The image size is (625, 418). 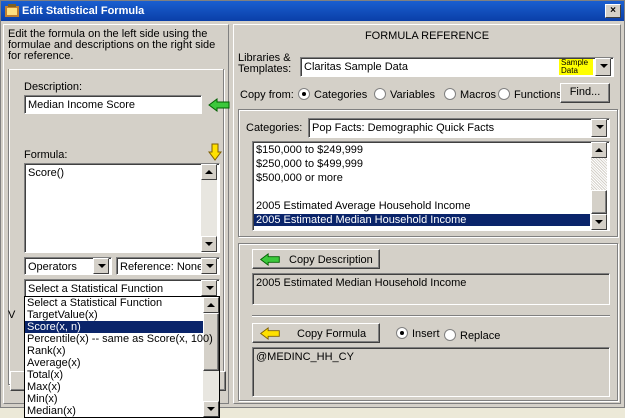 What do you see at coordinates (12, 10) in the screenshot?
I see `app-icon` at bounding box center [12, 10].